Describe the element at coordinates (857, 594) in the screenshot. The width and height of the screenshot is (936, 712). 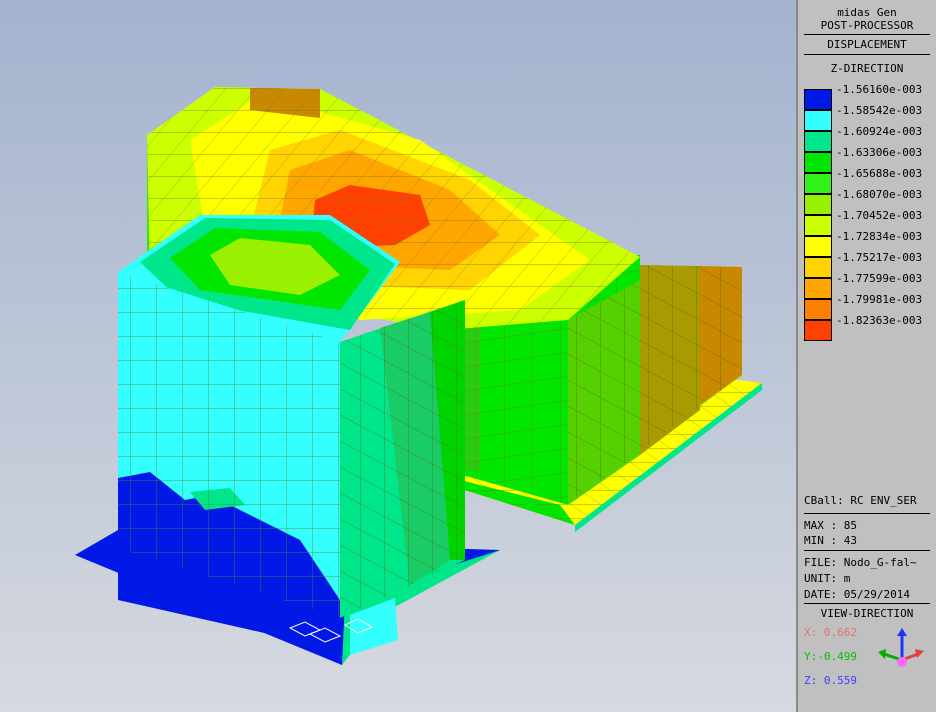
I see `date-label: DATE: 05/29/2014` at that location.